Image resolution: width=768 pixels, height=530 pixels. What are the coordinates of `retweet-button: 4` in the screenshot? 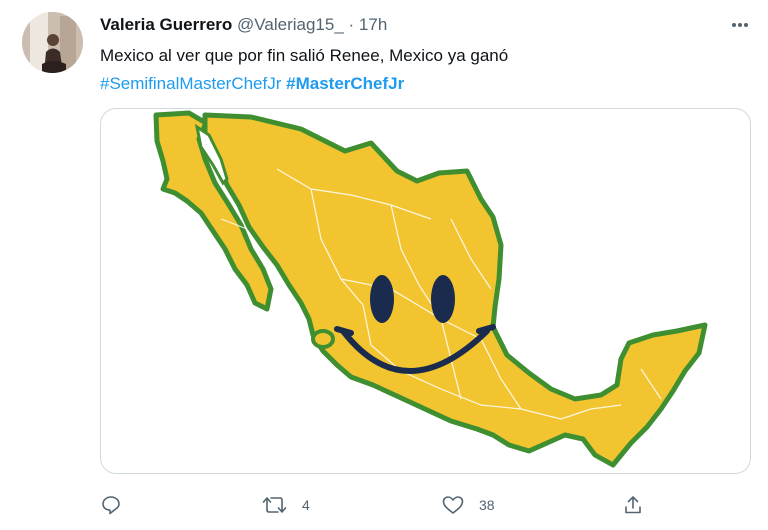 It's located at (286, 505).